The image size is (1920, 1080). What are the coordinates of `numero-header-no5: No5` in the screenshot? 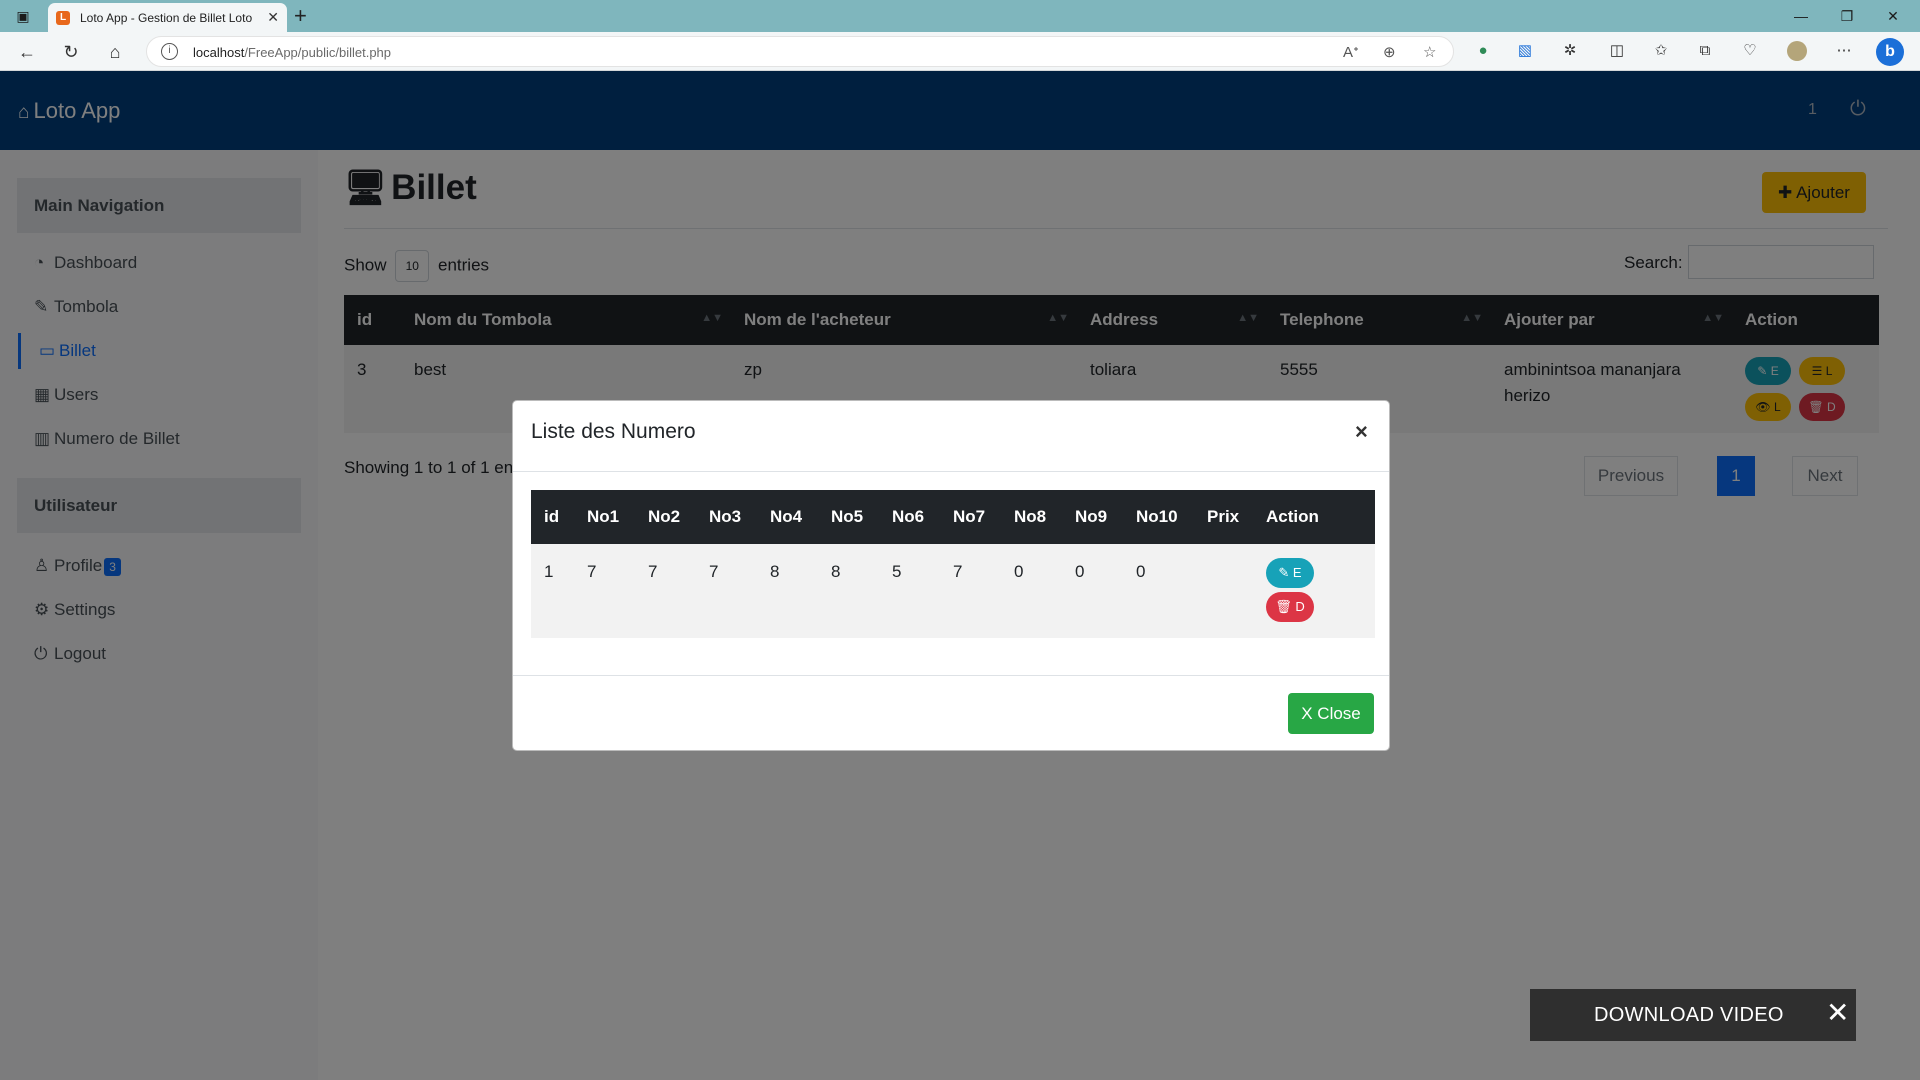 It's located at (847, 516).